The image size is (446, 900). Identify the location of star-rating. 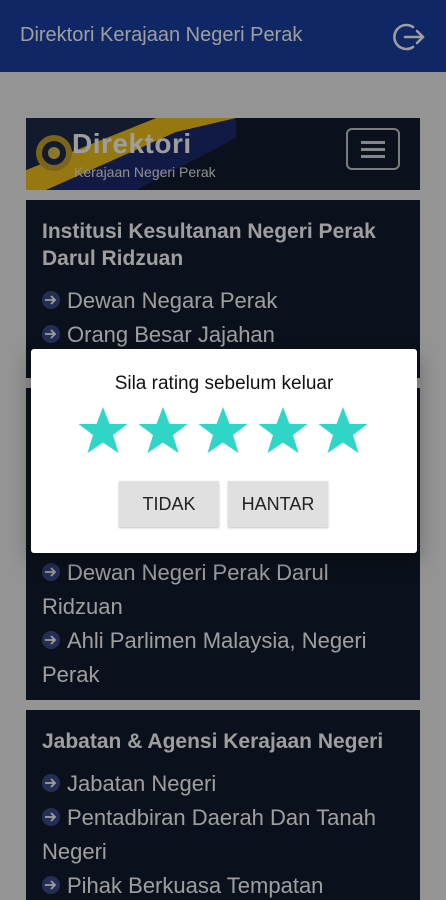
(227, 432).